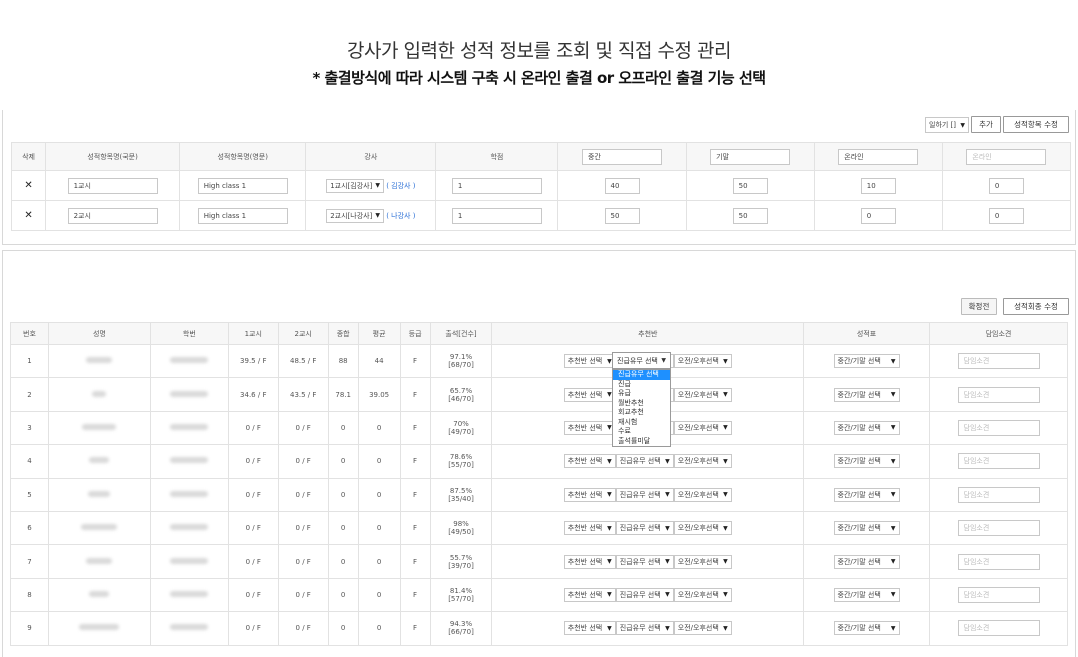 The width and height of the screenshot is (1078, 657). Describe the element at coordinates (641, 413) in the screenshot. I see `dropdown-option: 회교추천` at that location.